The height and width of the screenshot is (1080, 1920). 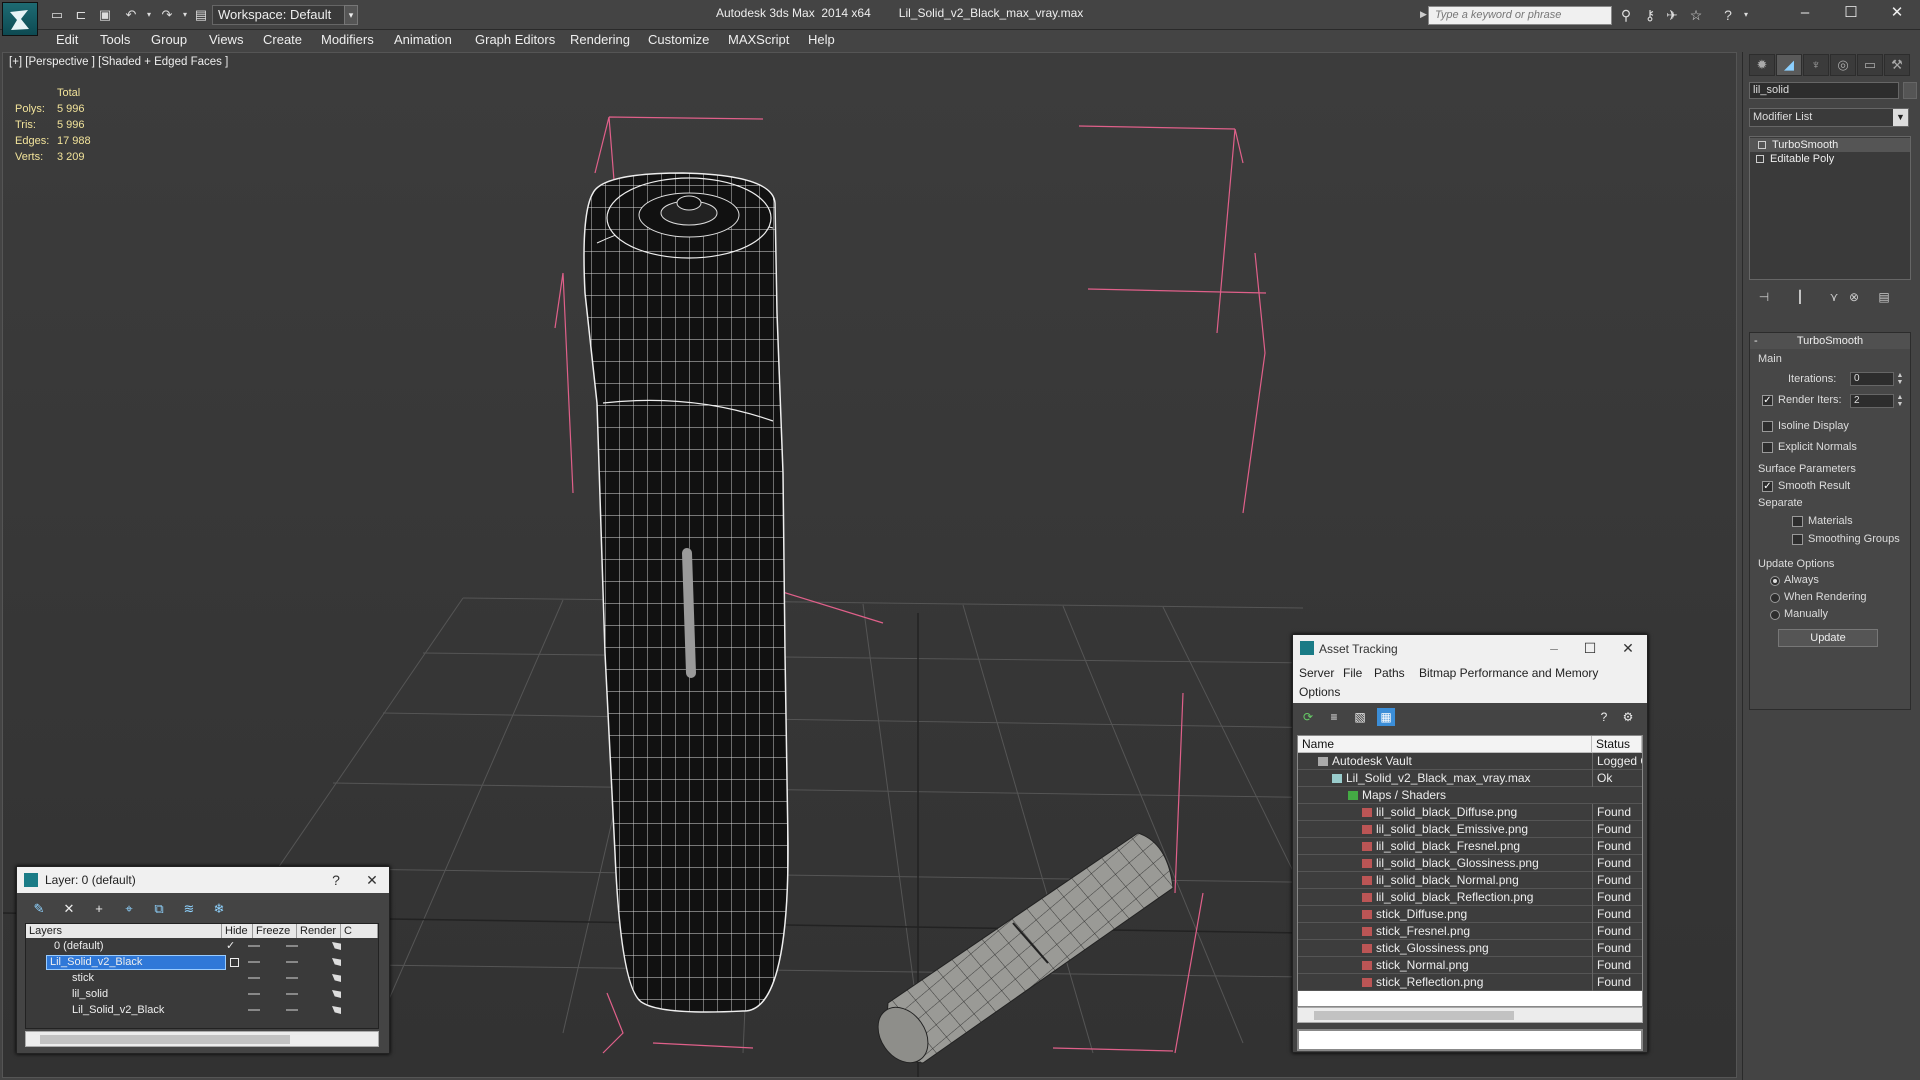 What do you see at coordinates (1470, 1040) in the screenshot?
I see `asset-path-field` at bounding box center [1470, 1040].